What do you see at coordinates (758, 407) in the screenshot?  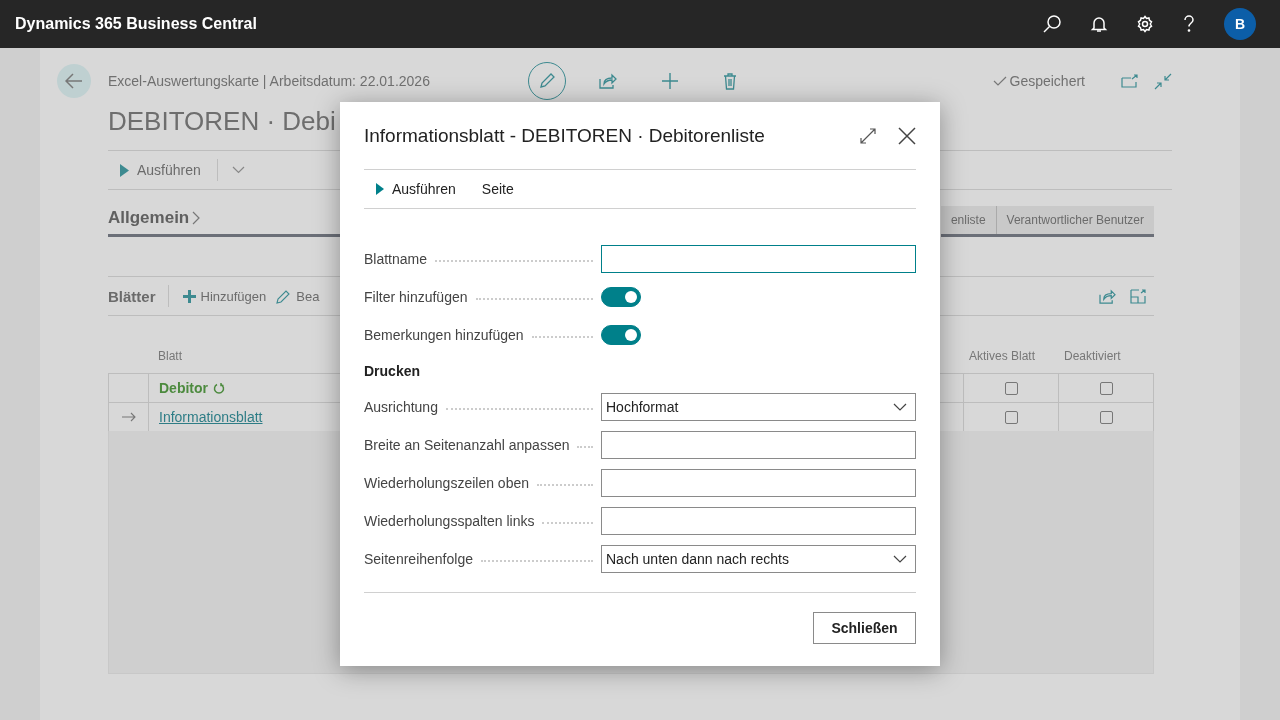 I see `dropdown-field: Hochformat` at bounding box center [758, 407].